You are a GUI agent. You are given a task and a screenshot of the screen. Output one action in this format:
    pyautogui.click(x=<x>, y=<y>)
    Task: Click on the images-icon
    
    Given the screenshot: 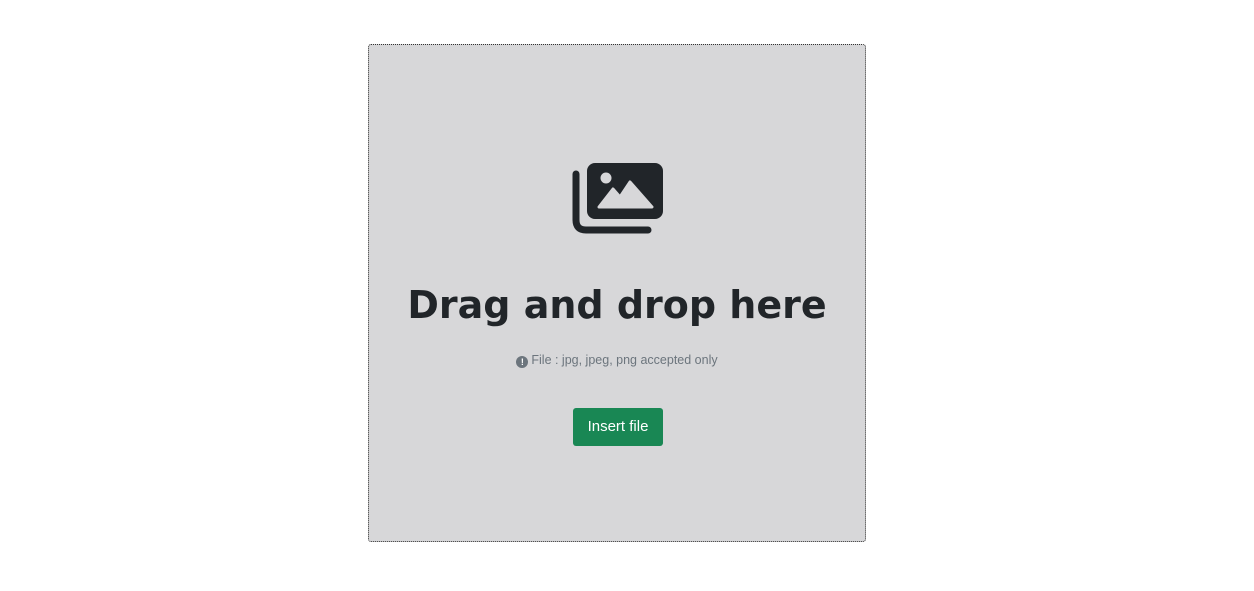 What is the action you would take?
    pyautogui.click(x=618, y=198)
    